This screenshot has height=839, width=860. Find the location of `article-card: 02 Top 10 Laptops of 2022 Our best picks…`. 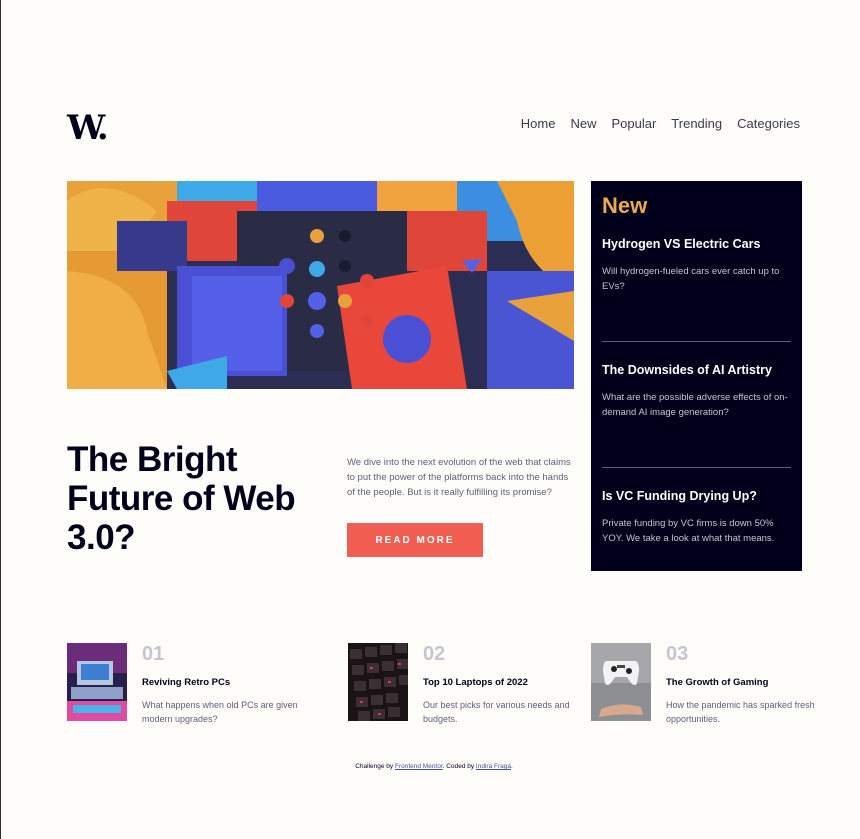

article-card: 02 Top 10 Laptops of 2022 Our best picks… is located at coordinates (465, 684).